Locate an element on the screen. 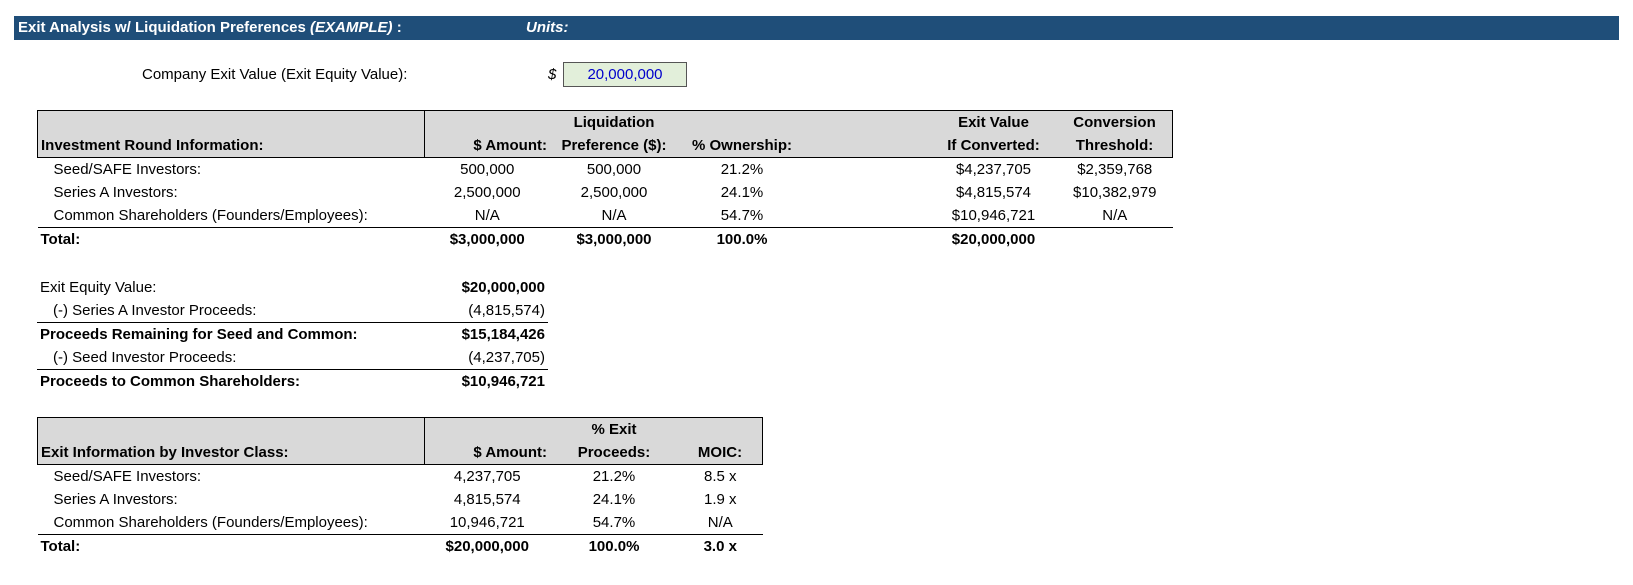 Image resolution: width=1633 pixels, height=585 pixels. exit-value-input: 20,000,000 is located at coordinates (625, 74).